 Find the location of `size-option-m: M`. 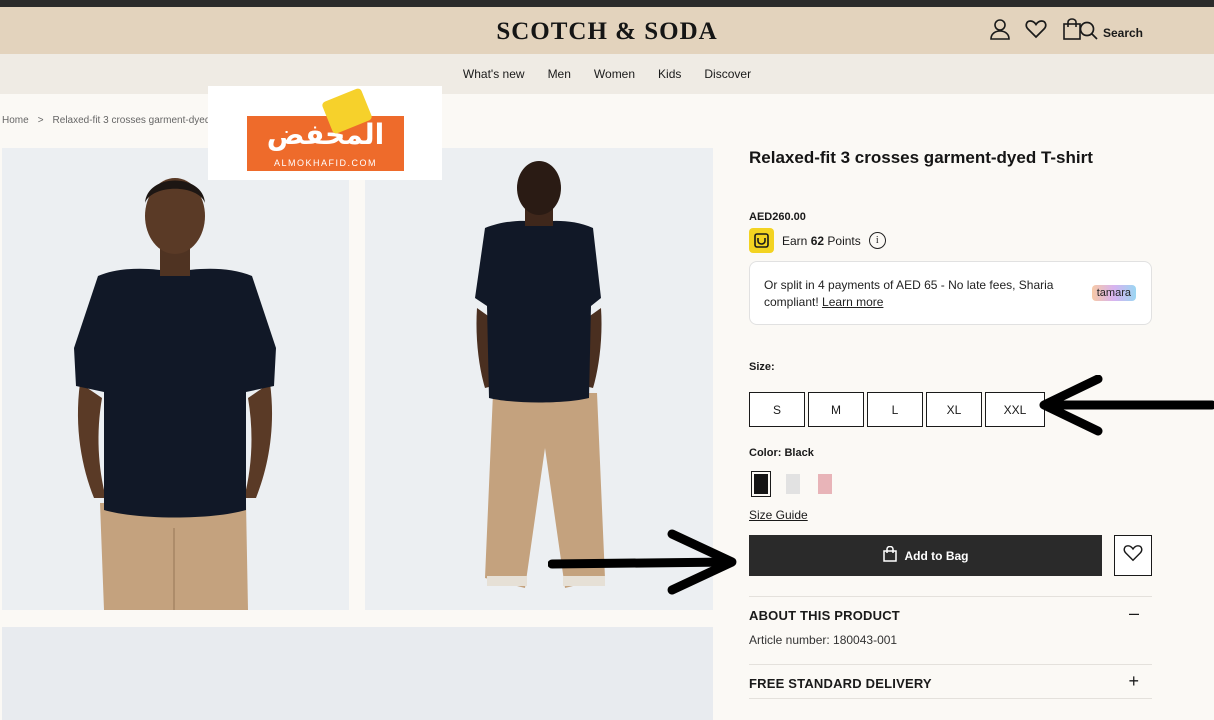

size-option-m: M is located at coordinates (836, 409).